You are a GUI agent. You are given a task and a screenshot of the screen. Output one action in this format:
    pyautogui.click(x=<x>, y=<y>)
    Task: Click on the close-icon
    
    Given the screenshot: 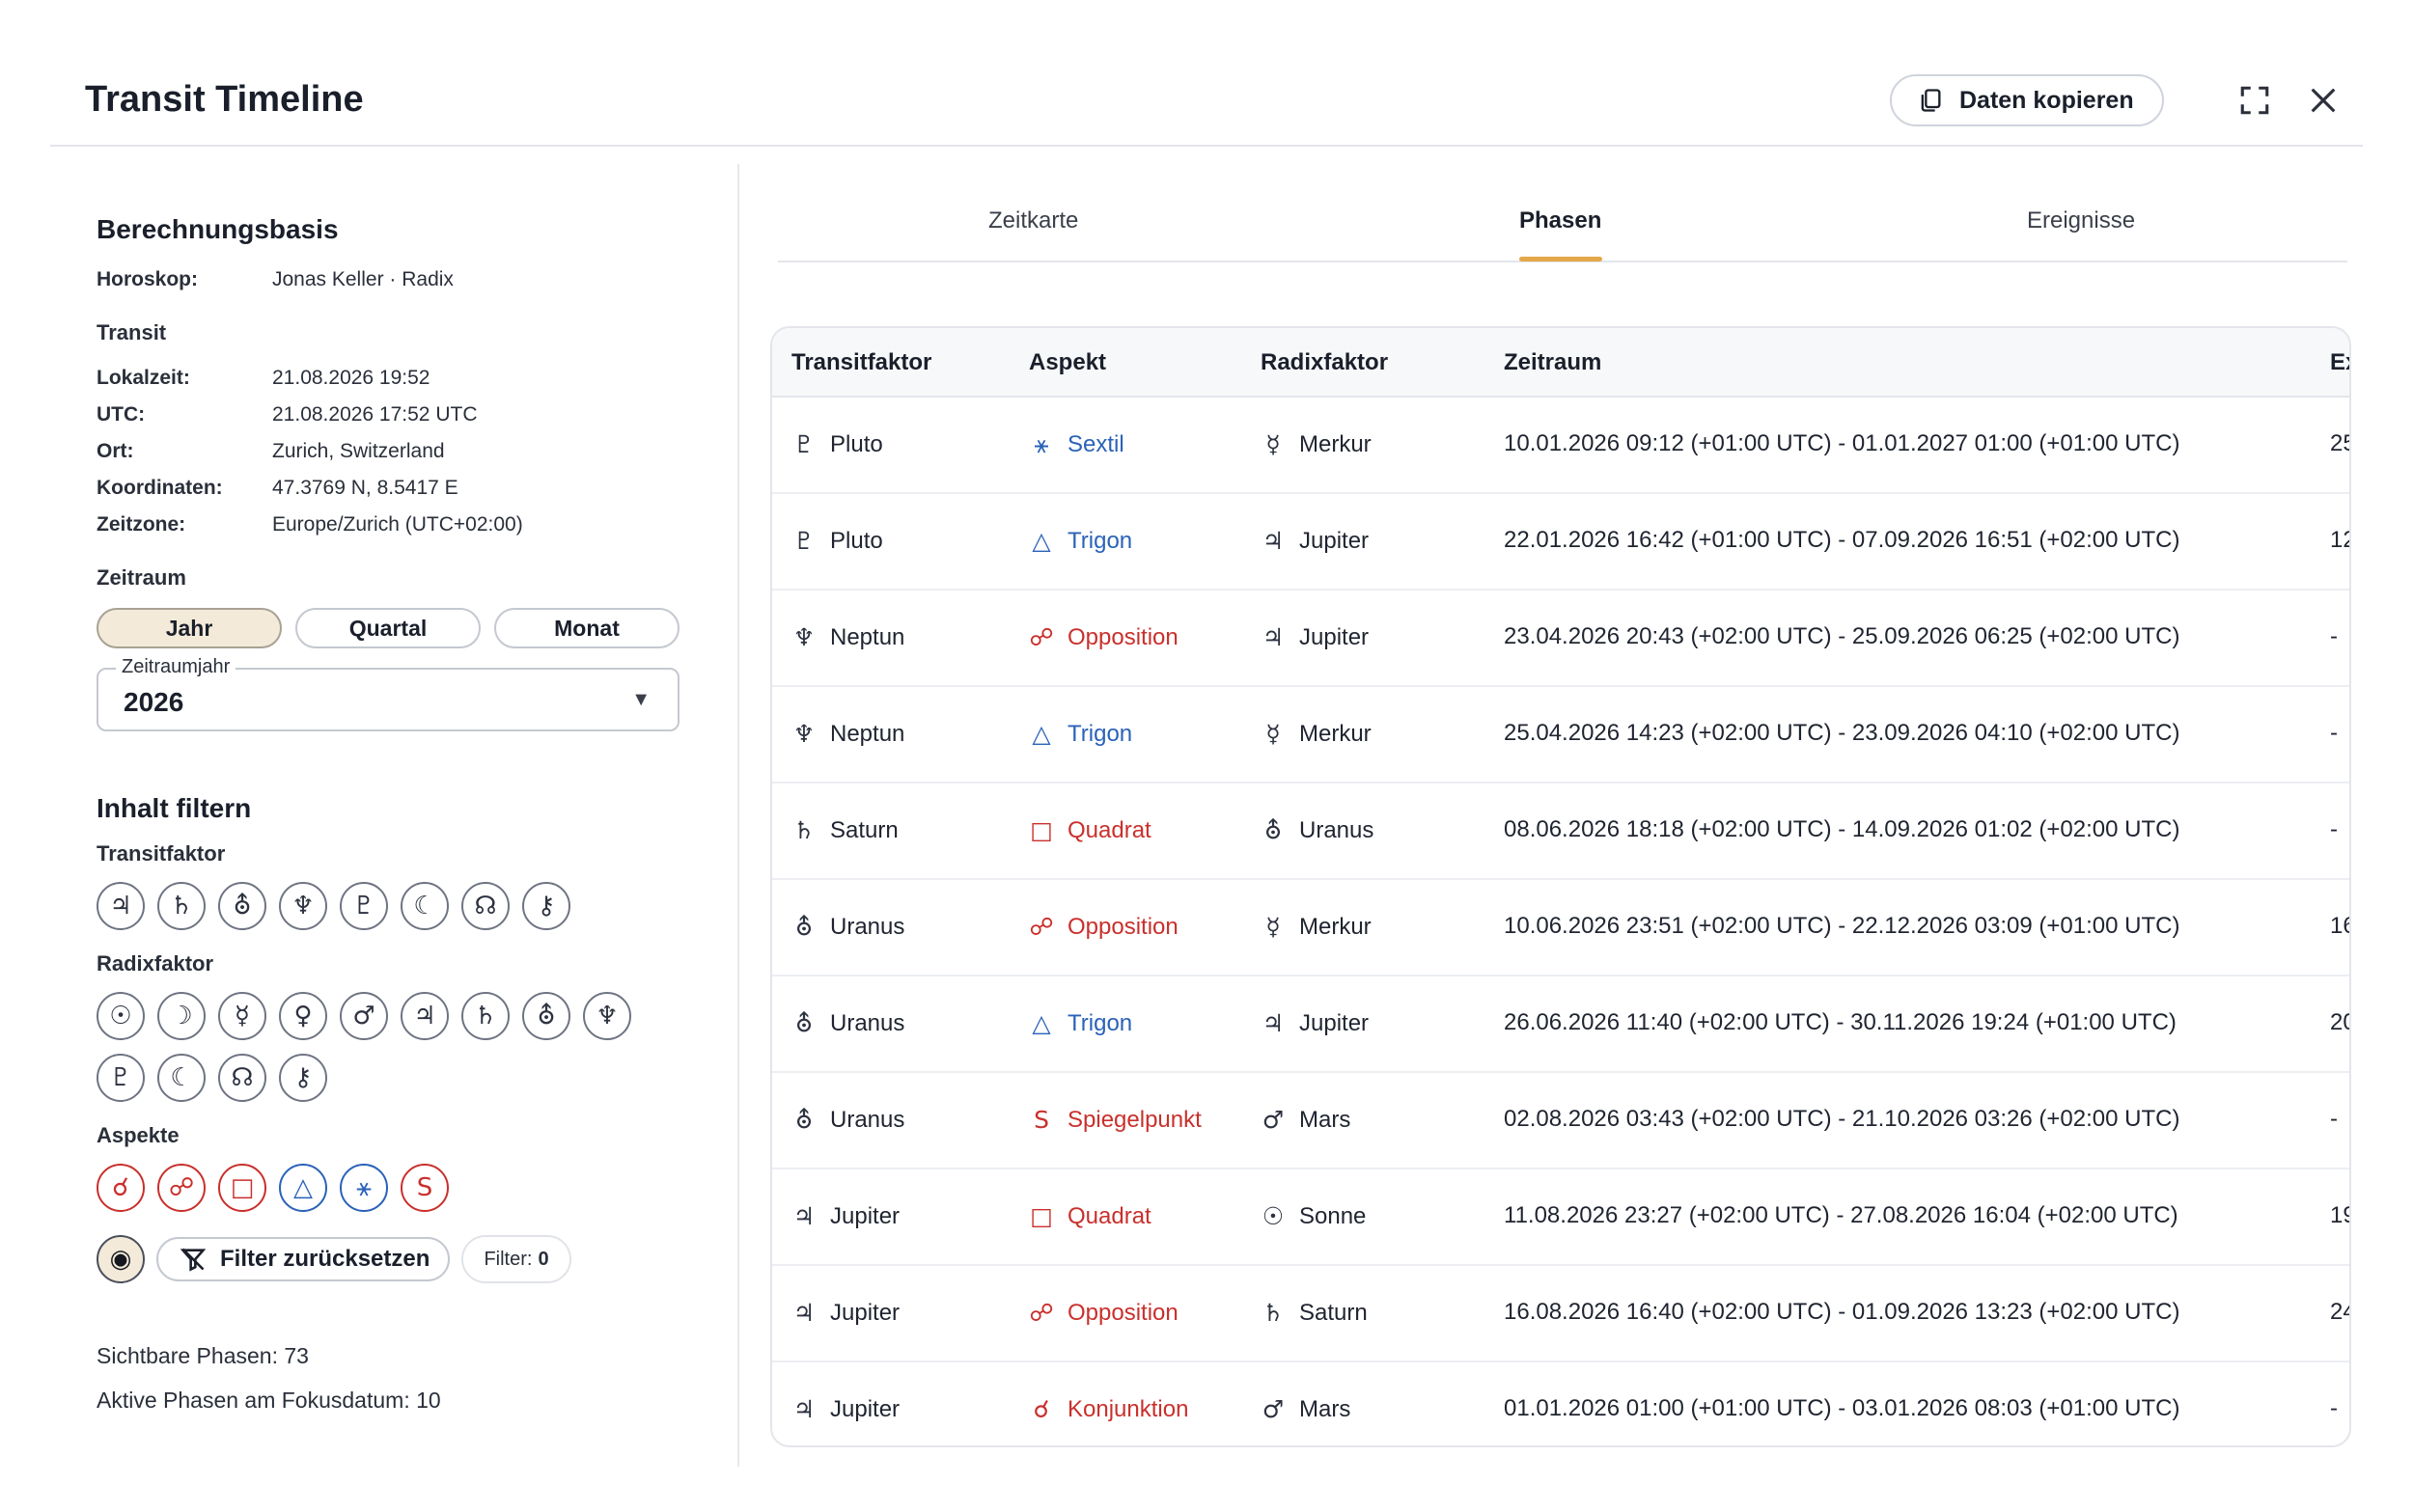 What is the action you would take?
    pyautogui.click(x=2323, y=100)
    